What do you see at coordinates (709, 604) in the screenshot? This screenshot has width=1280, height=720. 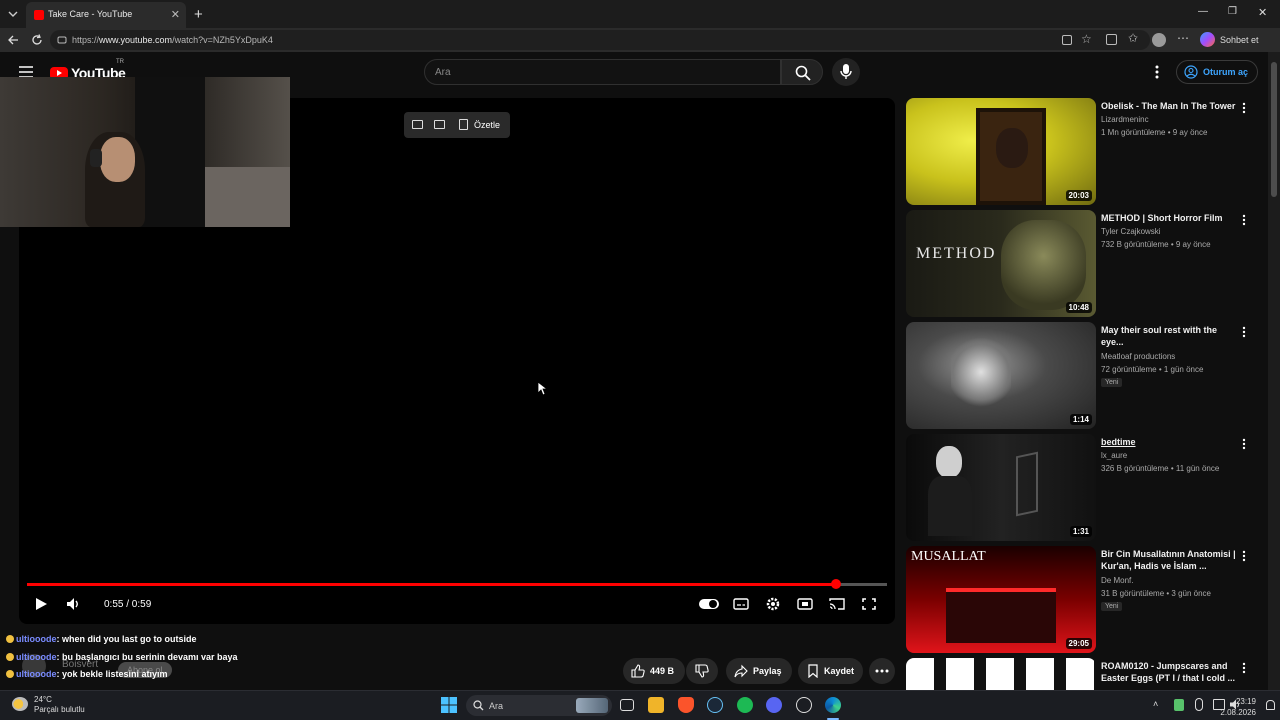 I see `autoplay-toggle` at bounding box center [709, 604].